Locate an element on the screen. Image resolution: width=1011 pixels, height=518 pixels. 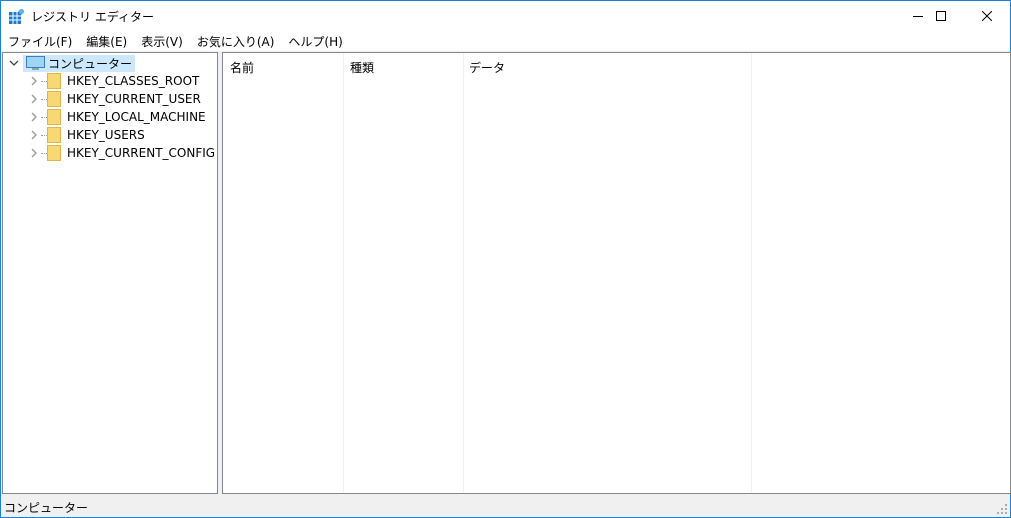
tree-node-label: HKEY_CLASSES_ROOT is located at coordinates (133, 81).